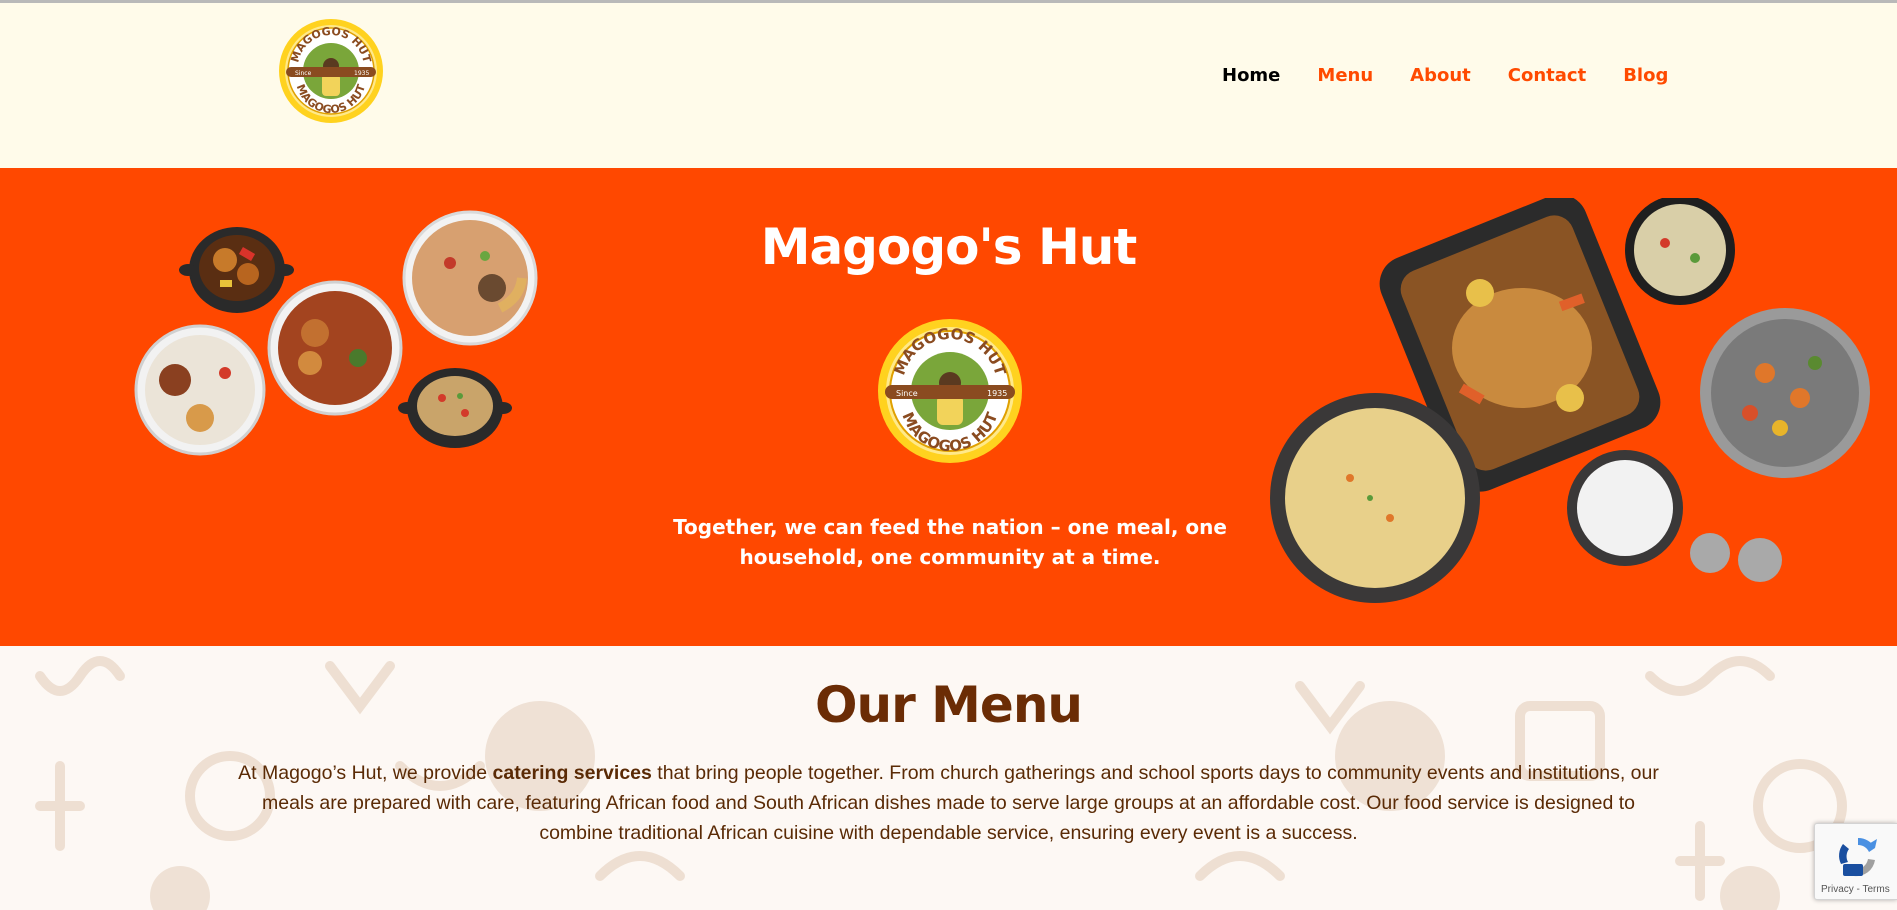 The width and height of the screenshot is (1897, 910). What do you see at coordinates (303, 73) in the screenshot?
I see `logo-since-text: Since` at bounding box center [303, 73].